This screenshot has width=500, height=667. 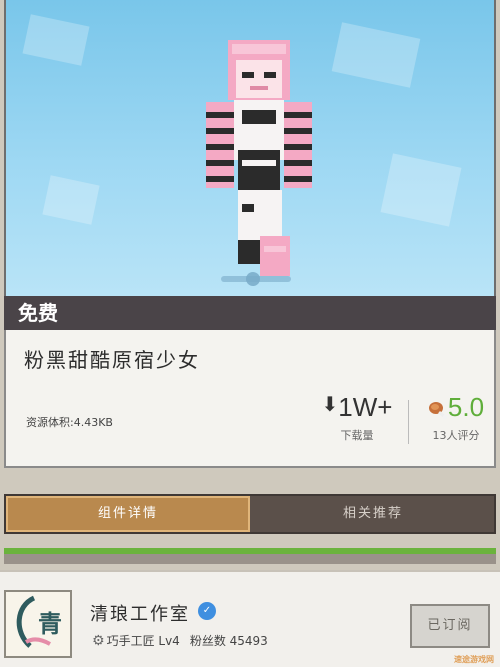 What do you see at coordinates (474, 659) in the screenshot?
I see `watermark: 速途游戏网` at bounding box center [474, 659].